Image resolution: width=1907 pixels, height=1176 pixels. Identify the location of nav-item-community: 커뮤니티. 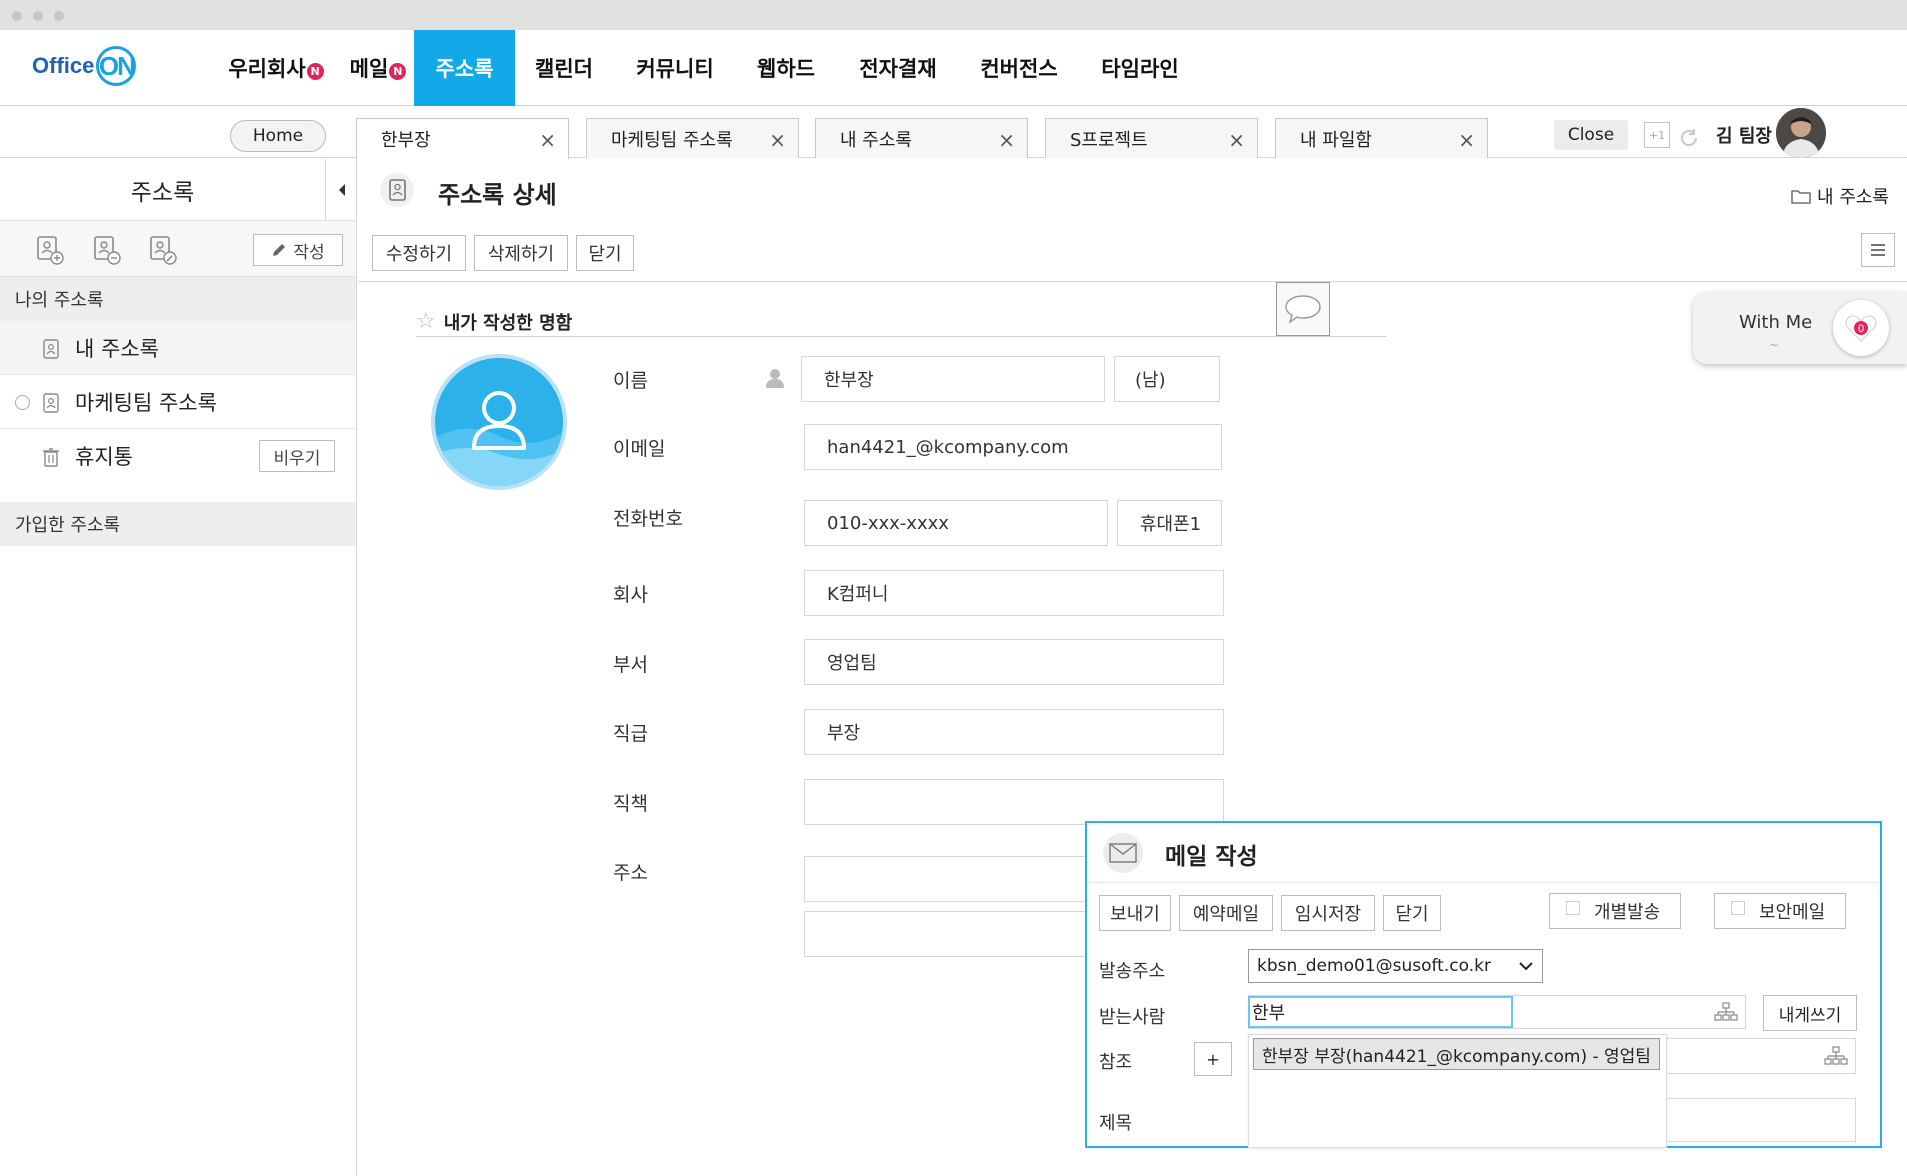
(675, 68).